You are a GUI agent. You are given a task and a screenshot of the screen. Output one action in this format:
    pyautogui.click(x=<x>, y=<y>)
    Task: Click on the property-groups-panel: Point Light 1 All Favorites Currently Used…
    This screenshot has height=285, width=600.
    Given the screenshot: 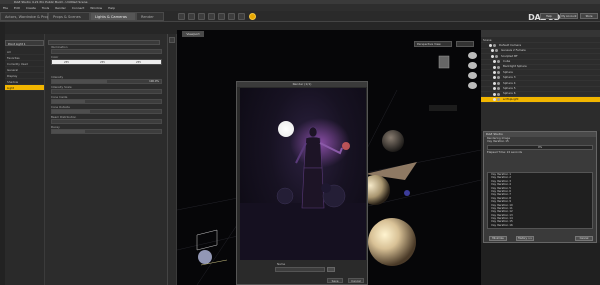 What is the action you would take?
    pyautogui.click(x=25, y=159)
    